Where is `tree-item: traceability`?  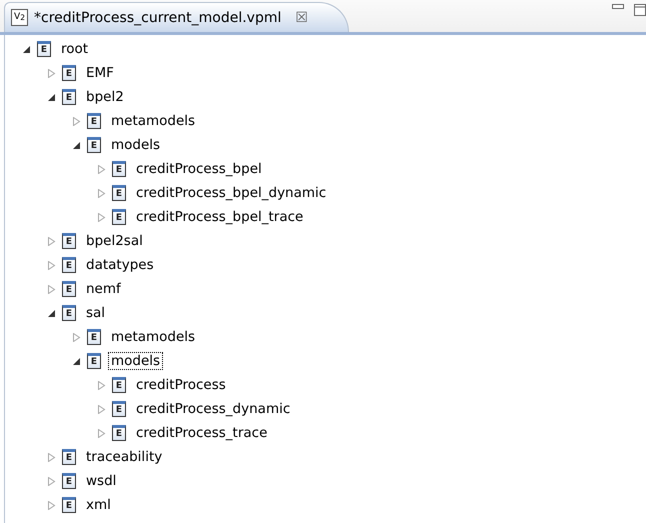 tree-item: traceability is located at coordinates (124, 457).